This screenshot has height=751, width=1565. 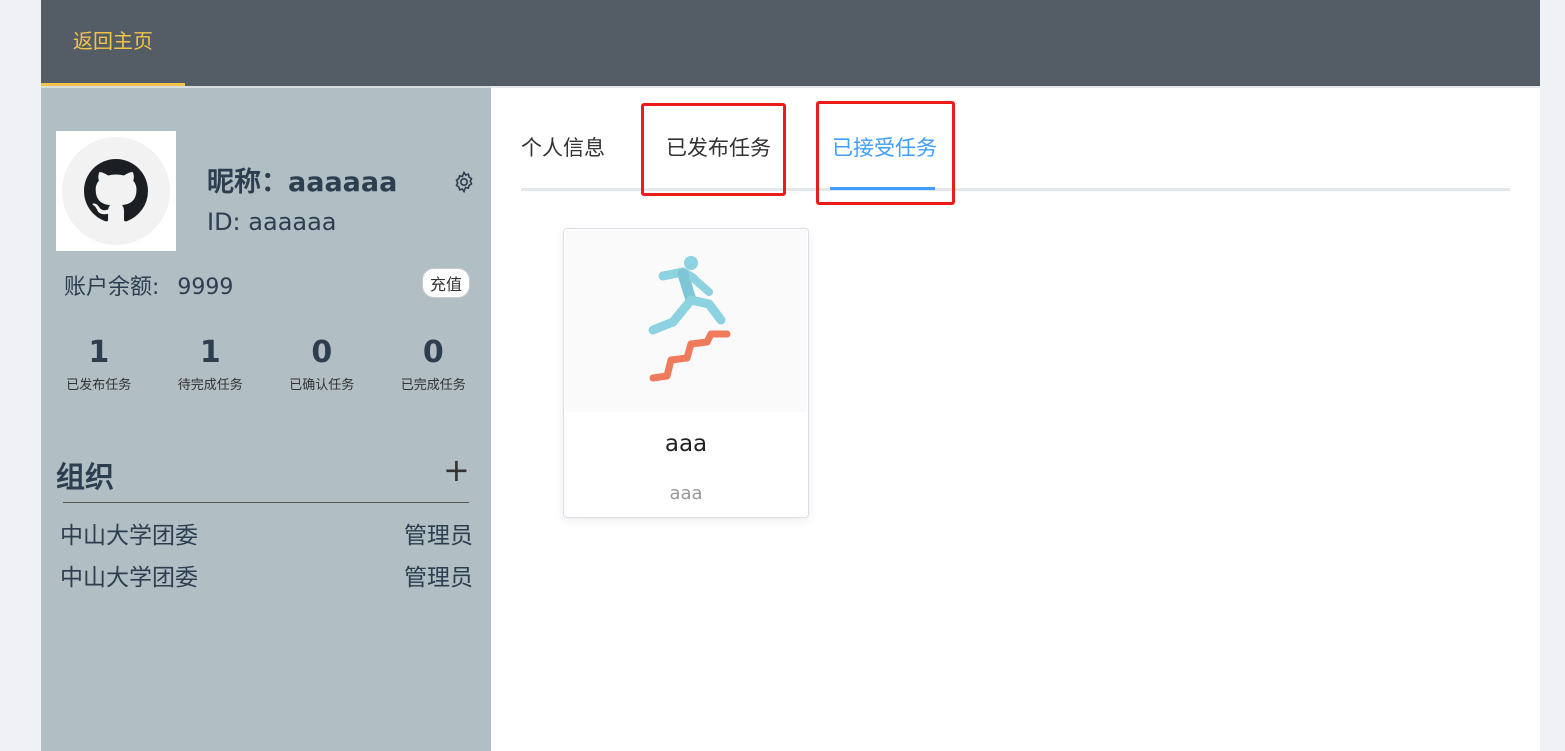 I want to click on task-card: aaa aaa, so click(x=686, y=373).